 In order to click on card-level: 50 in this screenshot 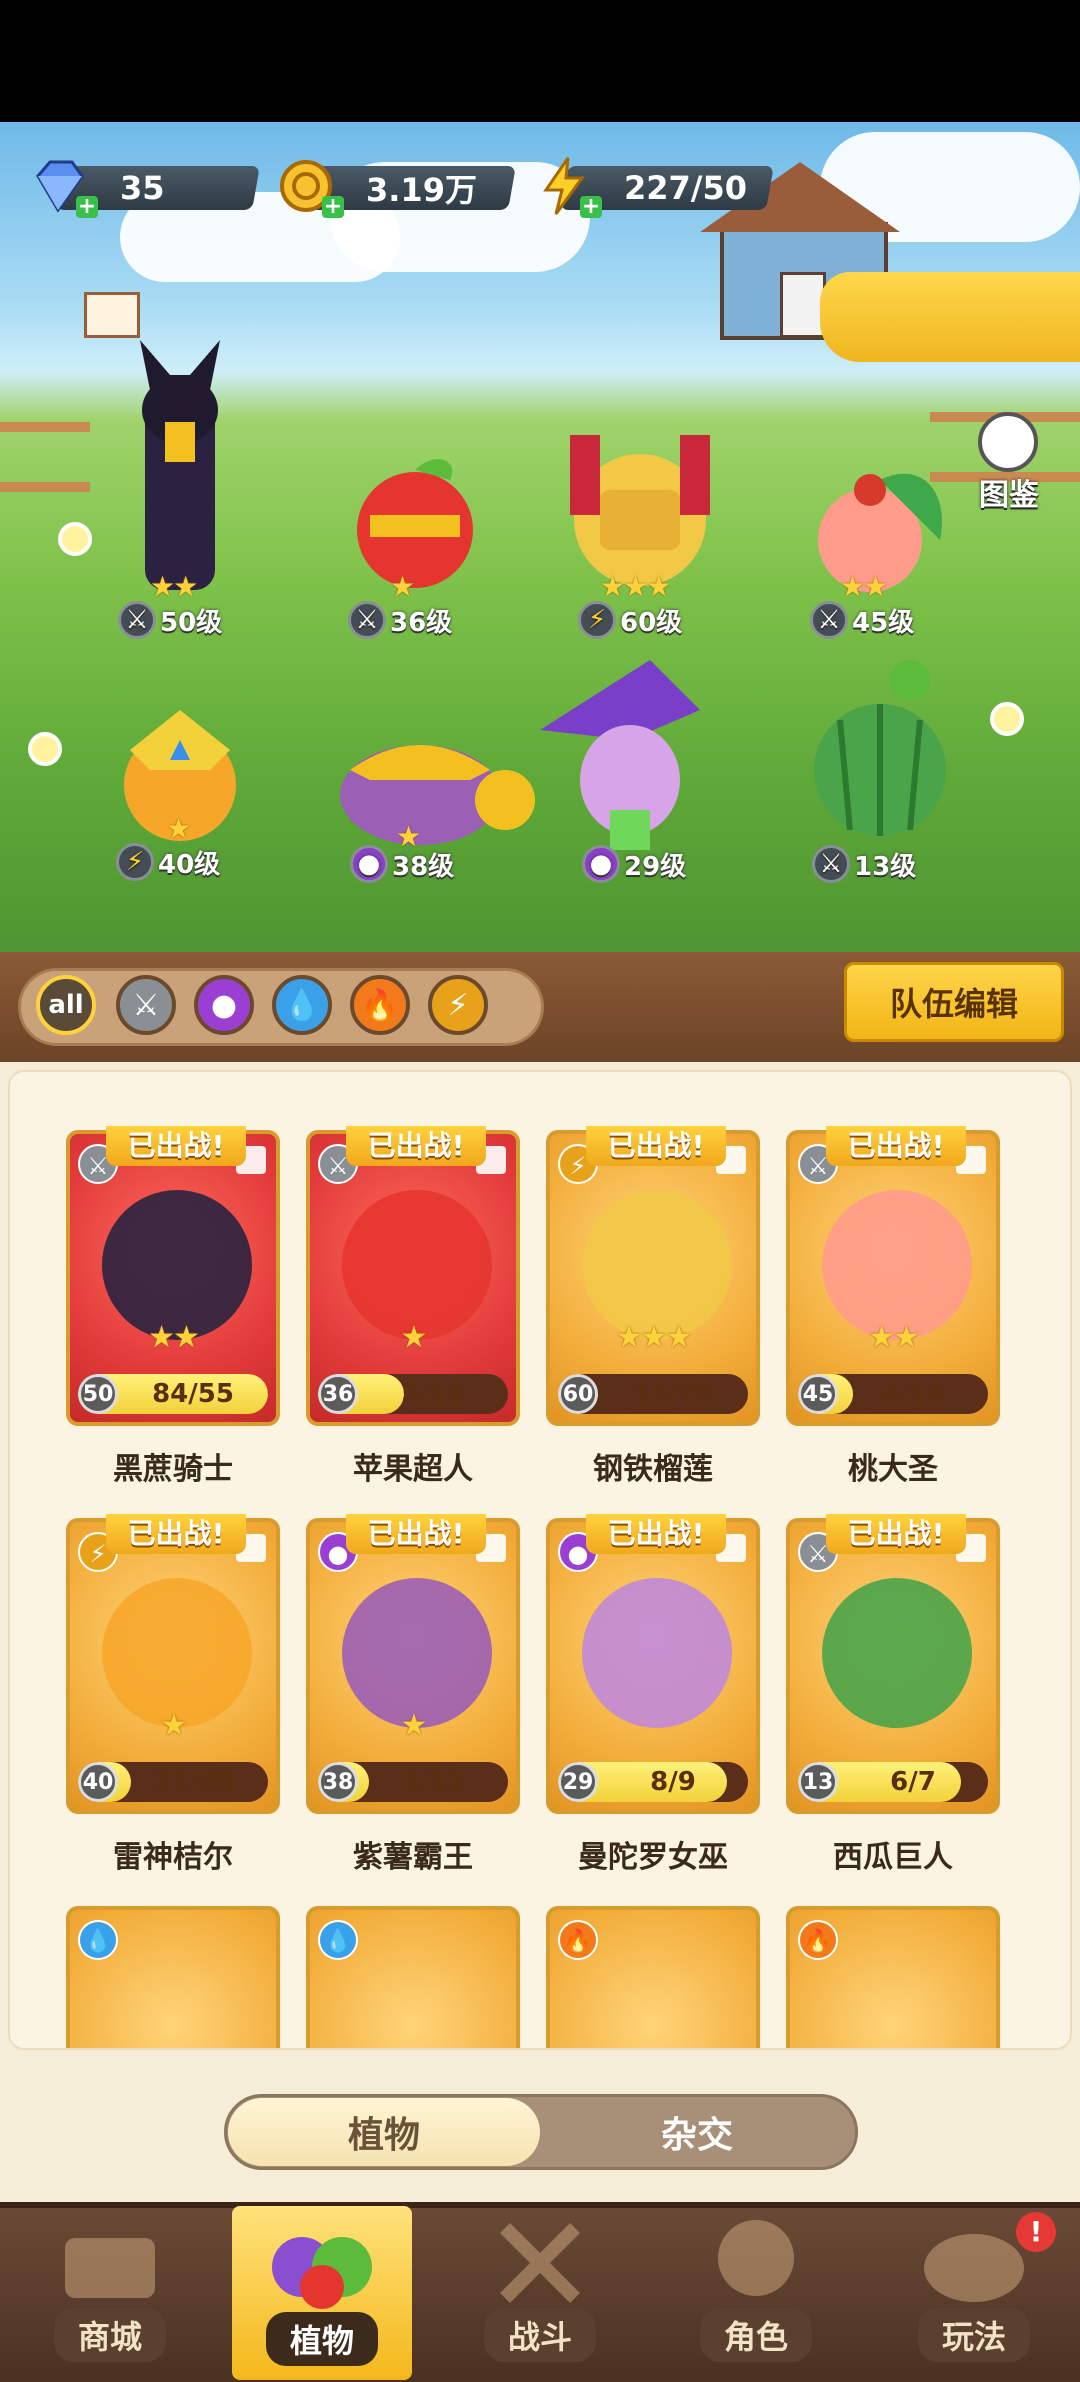, I will do `click(98, 1394)`.